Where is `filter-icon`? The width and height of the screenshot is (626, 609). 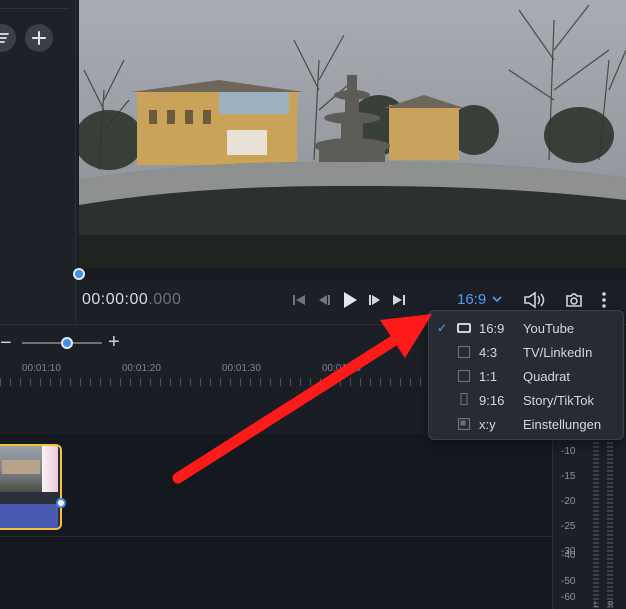
filter-icon is located at coordinates (4, 38).